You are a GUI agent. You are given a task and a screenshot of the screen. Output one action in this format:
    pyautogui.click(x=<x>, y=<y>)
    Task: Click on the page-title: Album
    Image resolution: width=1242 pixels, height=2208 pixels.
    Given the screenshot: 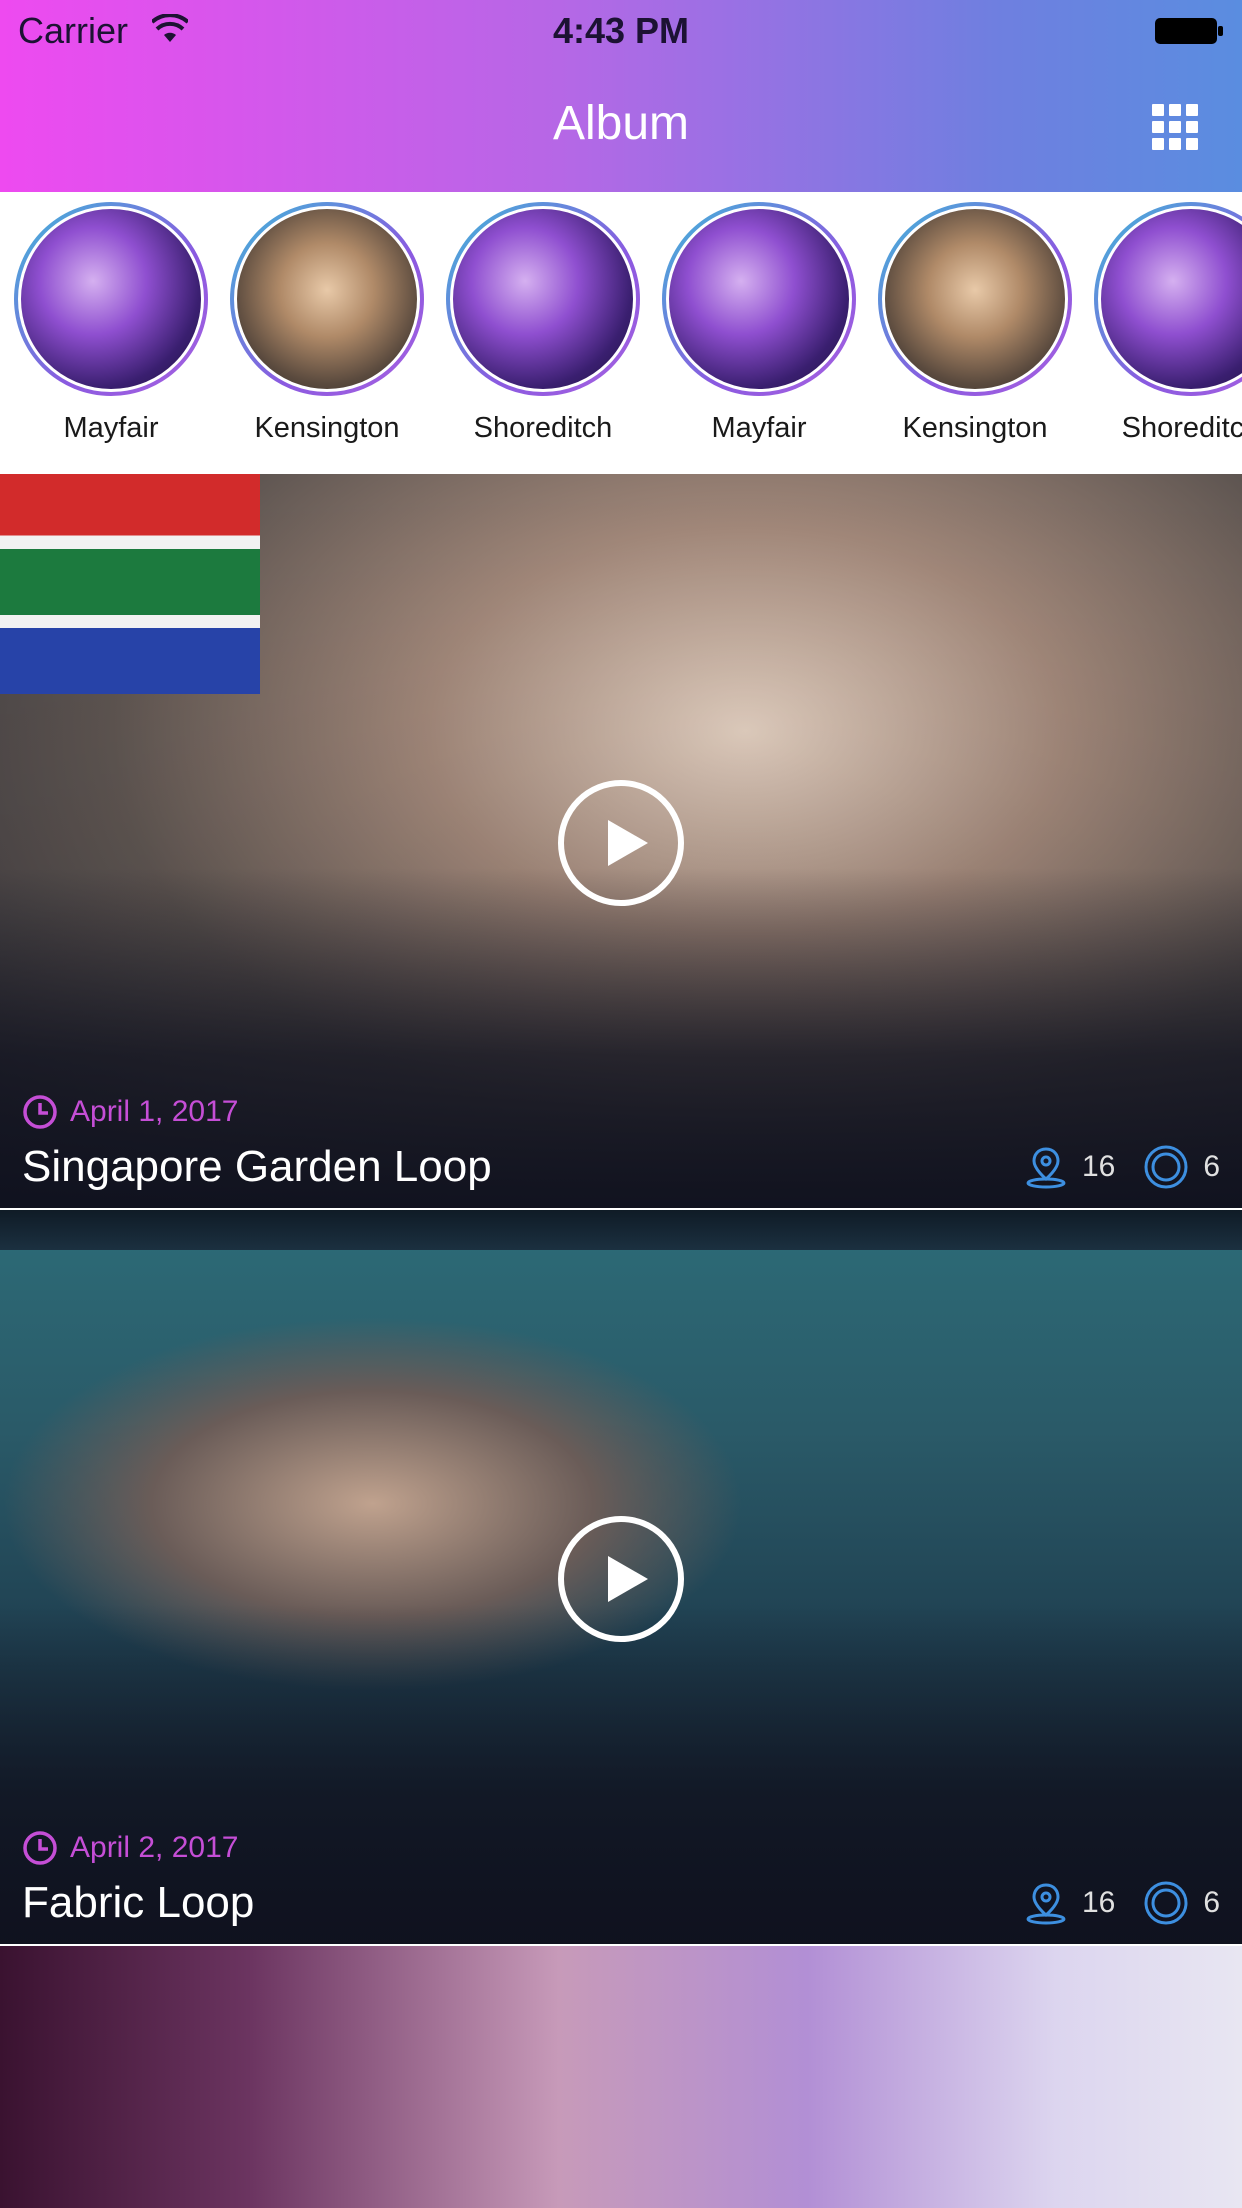 What is the action you would take?
    pyautogui.click(x=621, y=123)
    